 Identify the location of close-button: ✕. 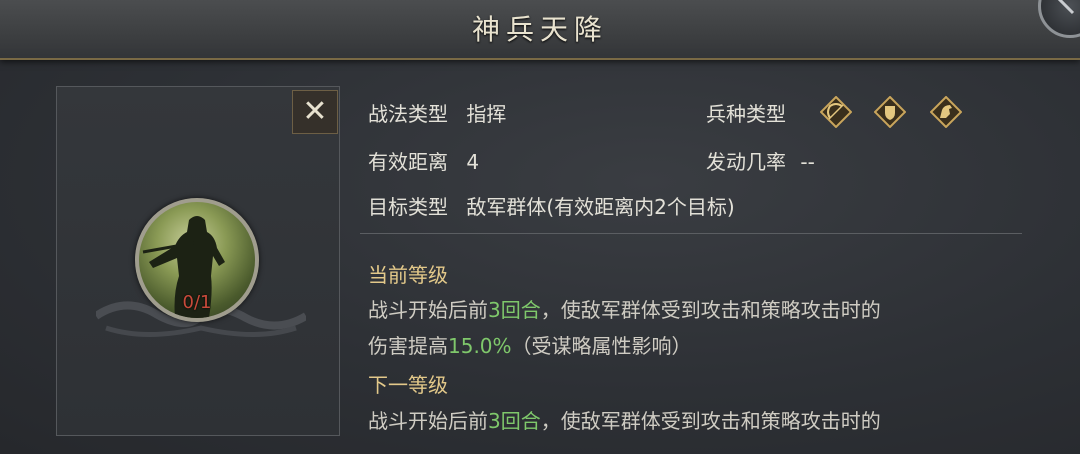
(315, 112).